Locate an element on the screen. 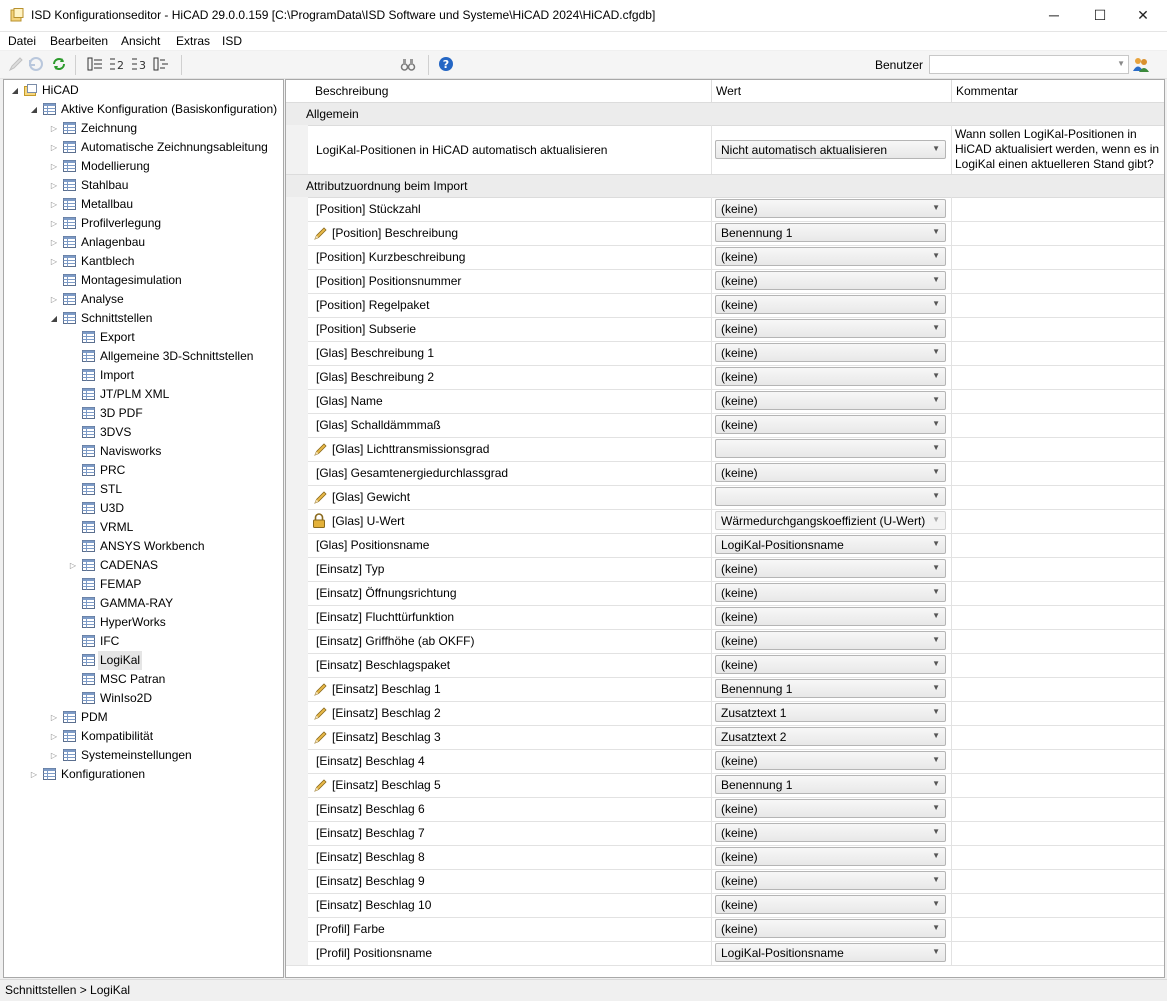  close-button: ✕ is located at coordinates (1143, 15).